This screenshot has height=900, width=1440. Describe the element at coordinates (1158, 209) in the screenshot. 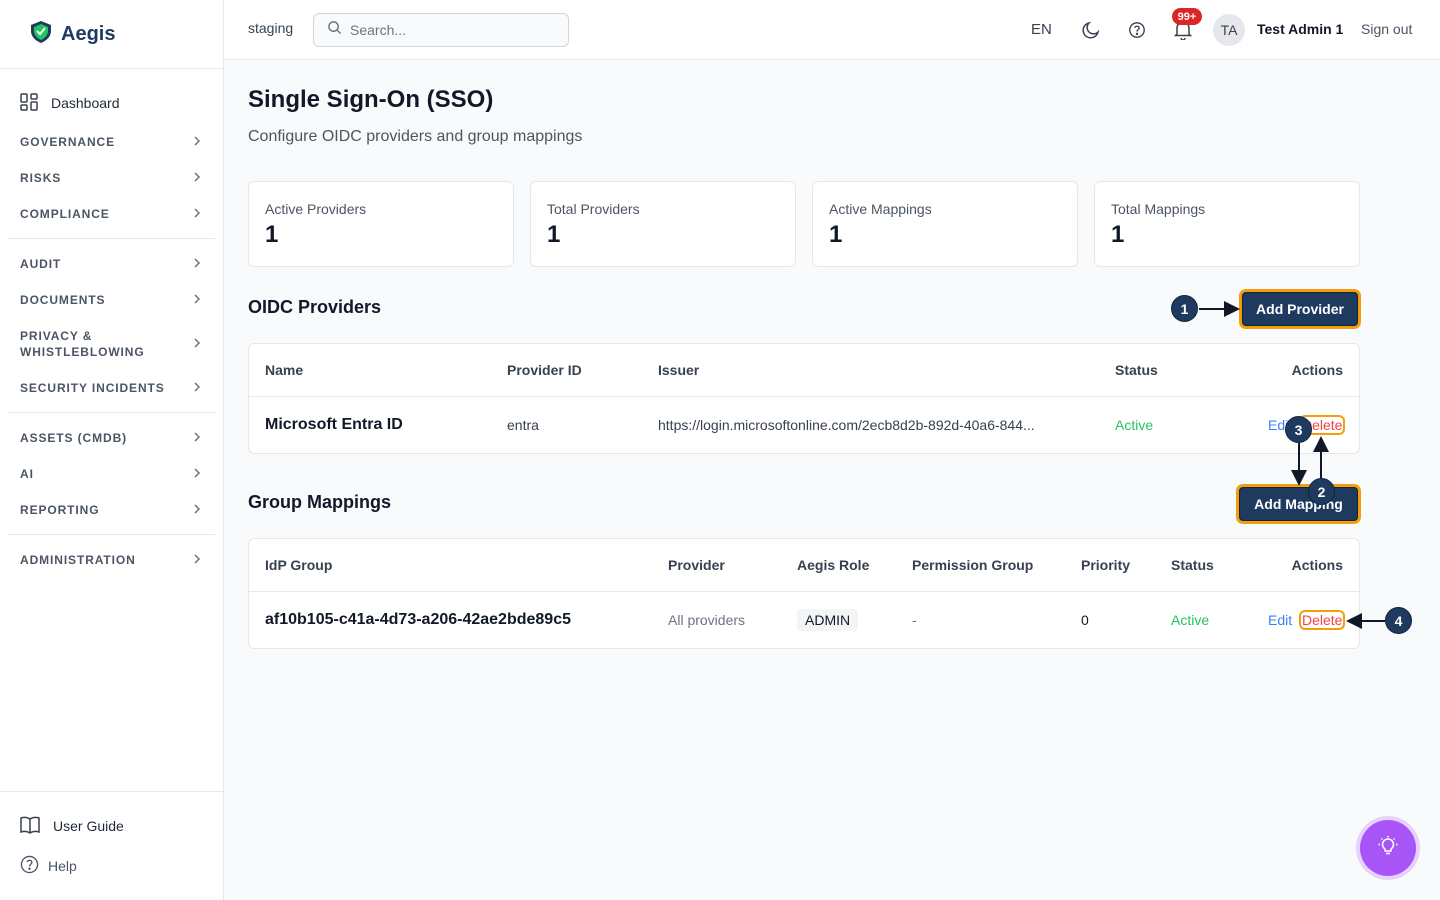

I see `stat-label: Total Mappings` at that location.